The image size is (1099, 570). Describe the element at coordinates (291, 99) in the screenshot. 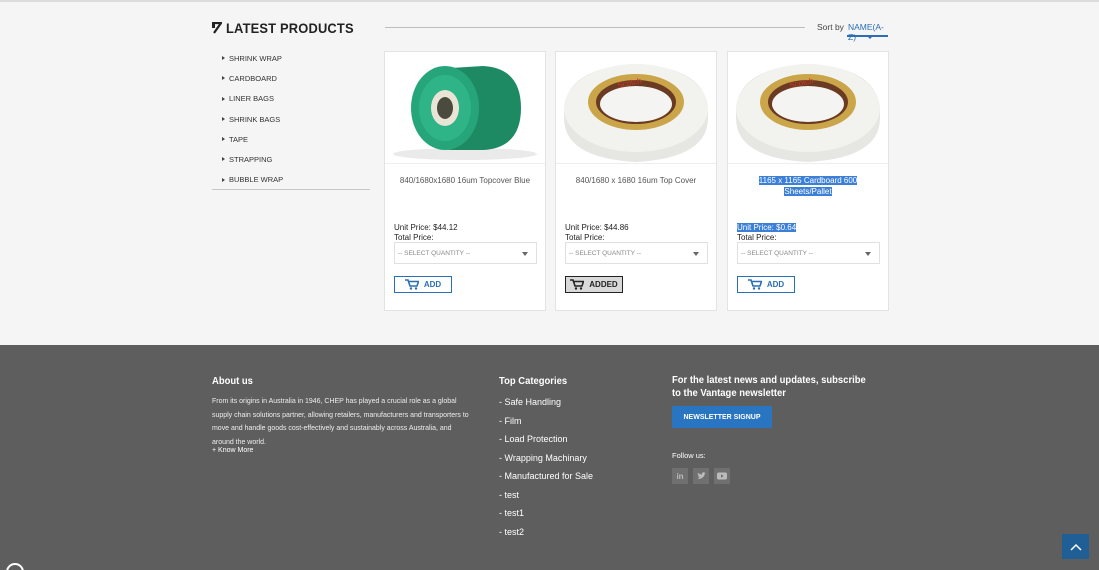

I see `sidebar-item-liner-bags: LINER BAGS` at that location.